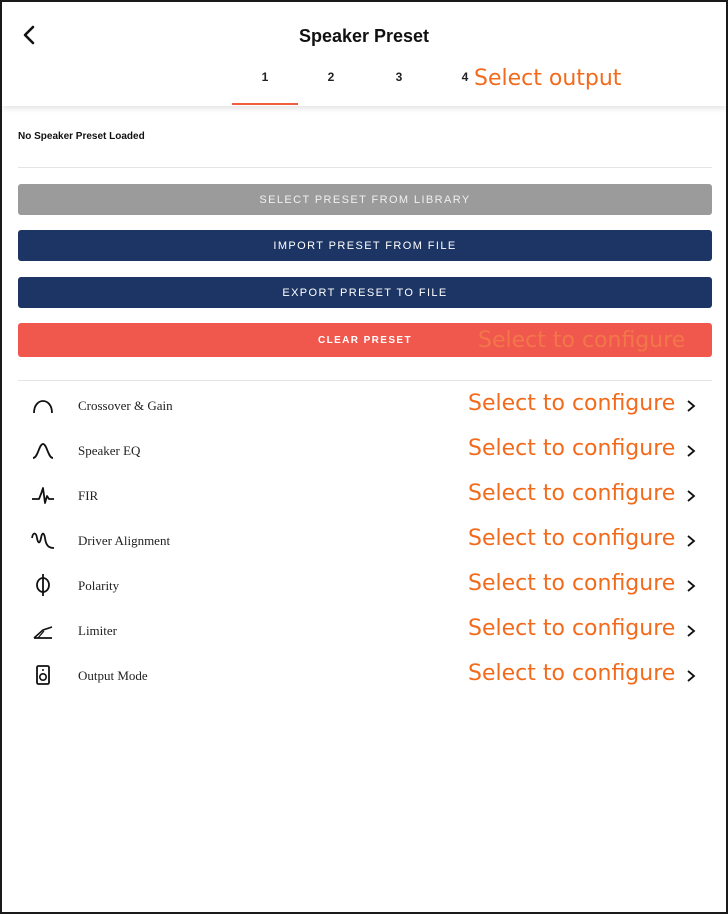 The width and height of the screenshot is (728, 914). Describe the element at coordinates (43, 675) in the screenshot. I see `output-mode-icon` at that location.